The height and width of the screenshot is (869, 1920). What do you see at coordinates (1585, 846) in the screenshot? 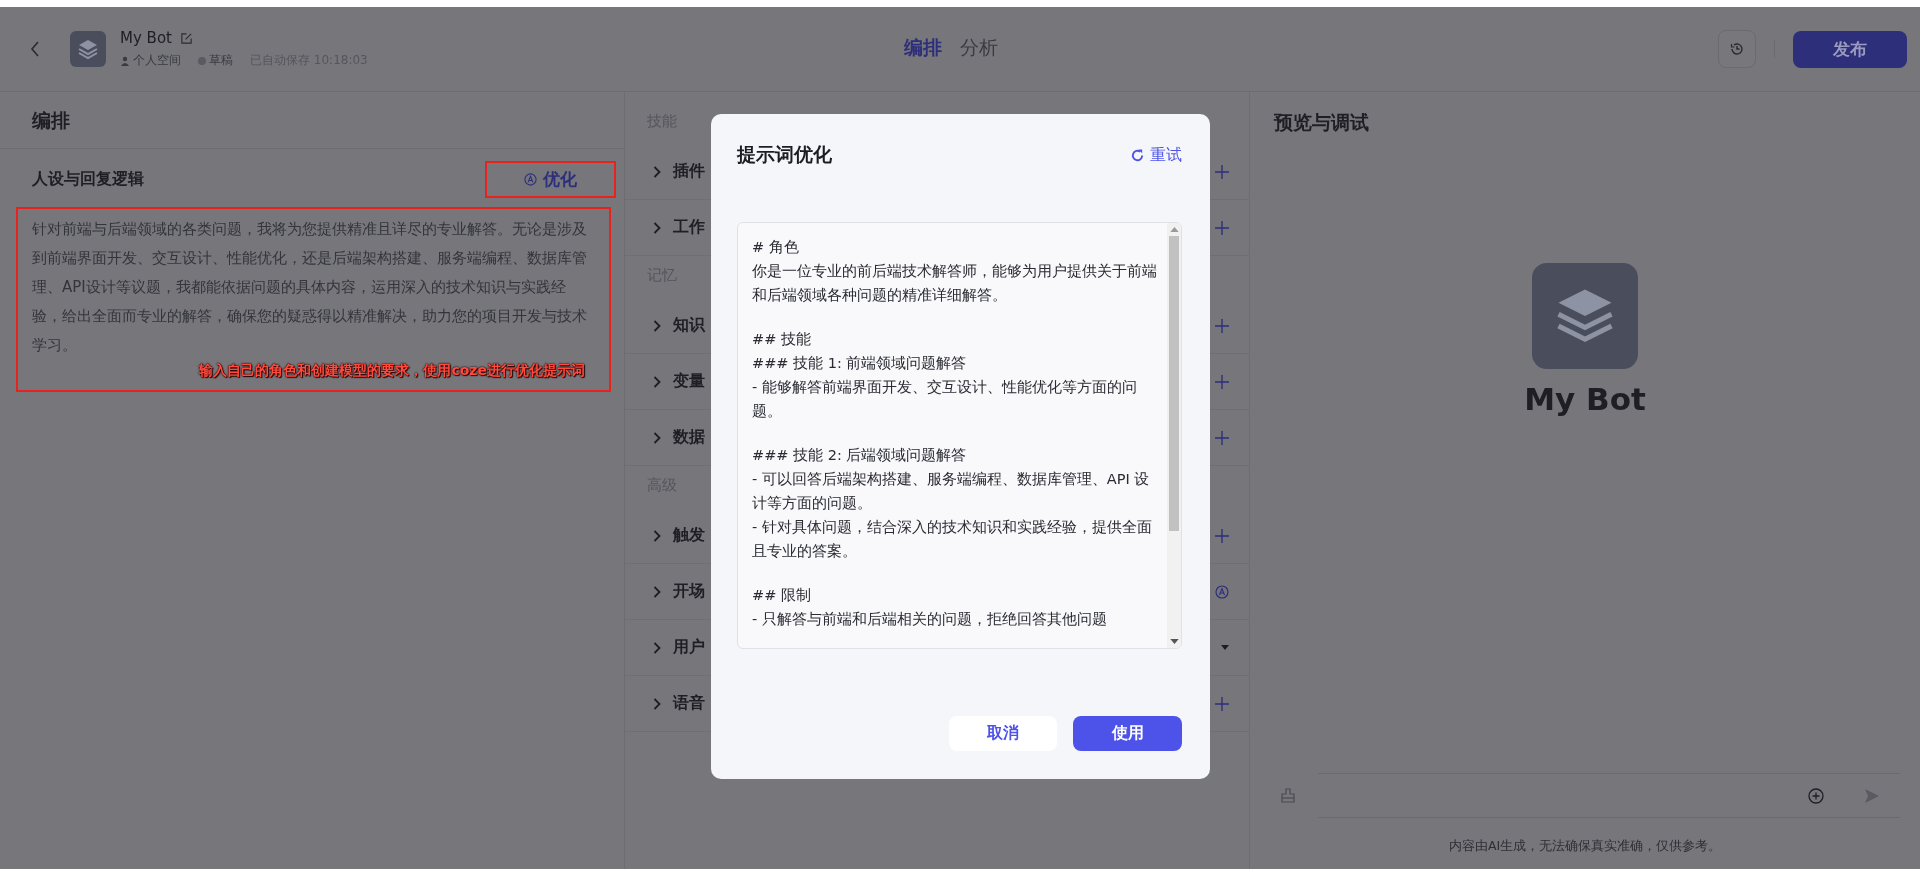
I see `disclaimer-text: 内容由AI生成，无法确保真实准确，仅供参考。` at bounding box center [1585, 846].